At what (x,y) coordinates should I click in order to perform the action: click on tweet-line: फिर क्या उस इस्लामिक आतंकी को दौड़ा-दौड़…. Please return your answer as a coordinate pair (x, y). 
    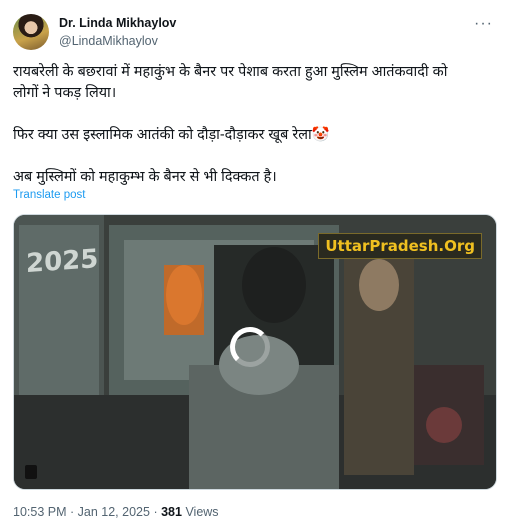
    Looking at the image, I should click on (171, 135).